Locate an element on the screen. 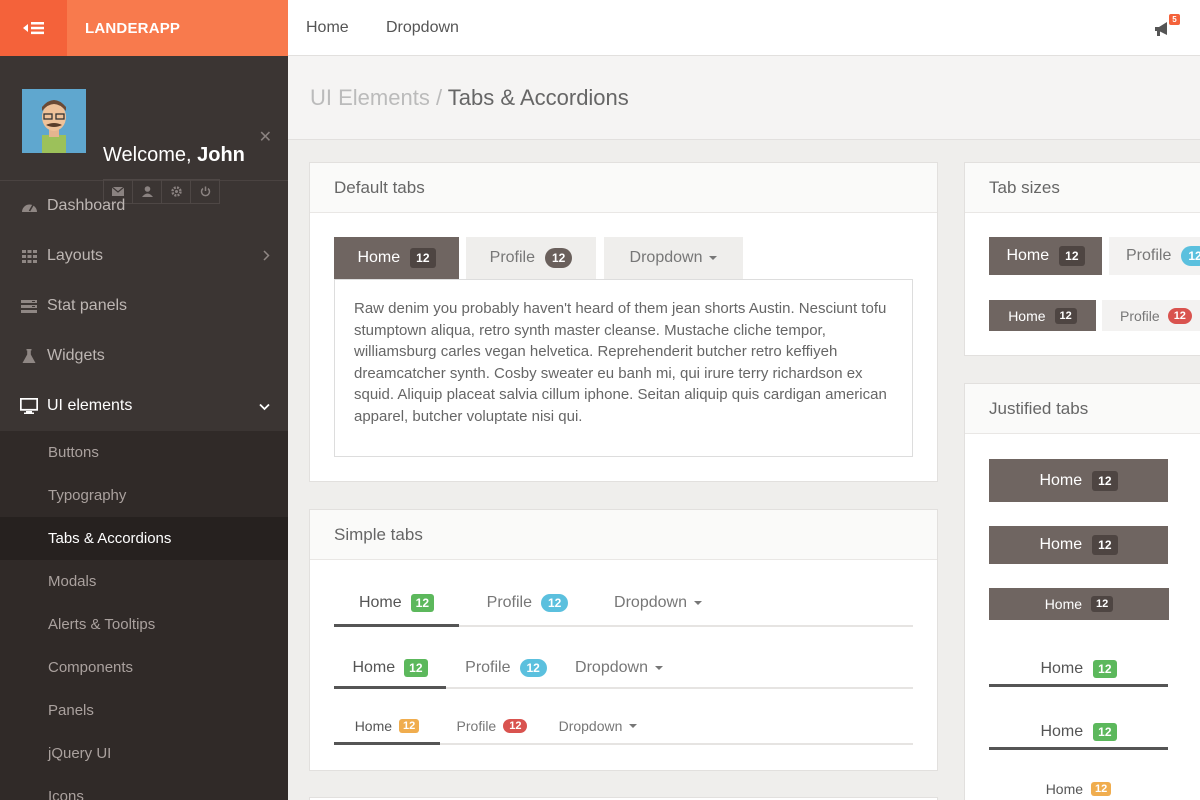  avatar is located at coordinates (54, 121).